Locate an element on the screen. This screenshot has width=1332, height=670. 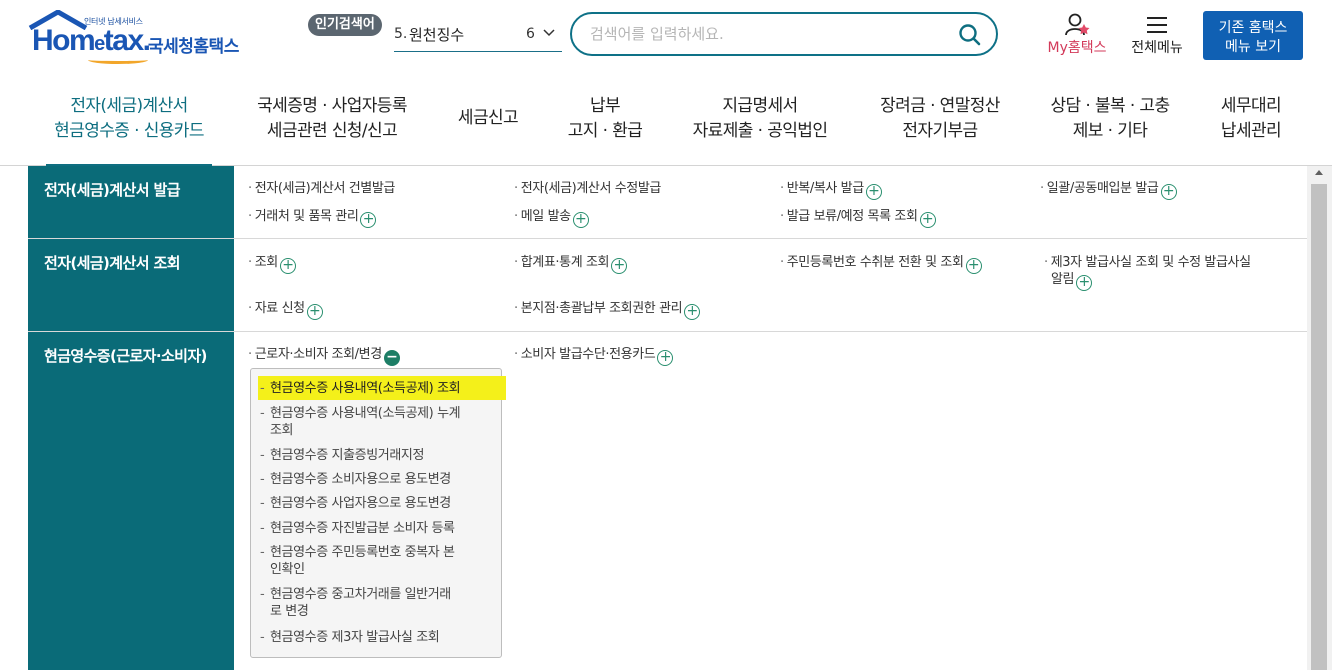
all-menu-button: 전체메뉴 is located at coordinates (1157, 37).